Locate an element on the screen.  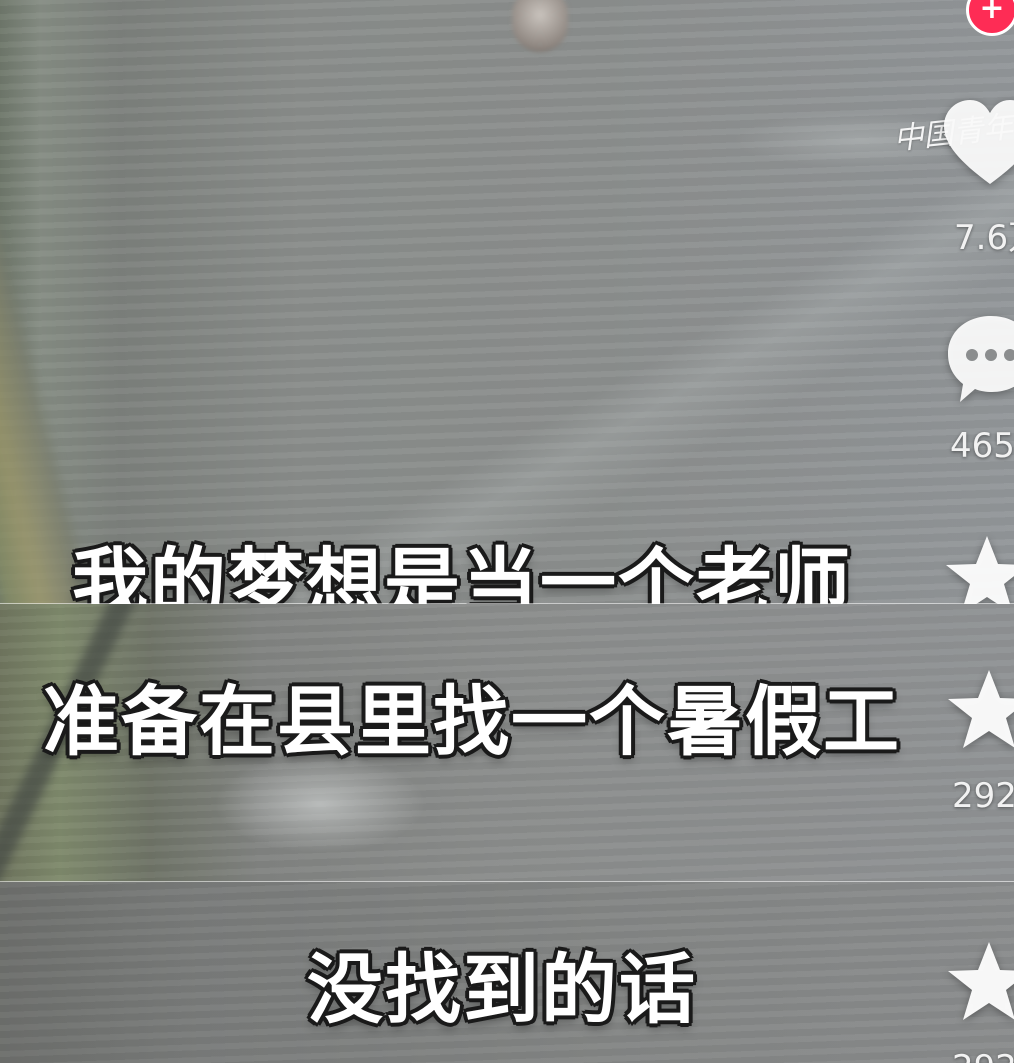
subtitle-line-1: 我的梦想是当一个老师 is located at coordinates (462, 571).